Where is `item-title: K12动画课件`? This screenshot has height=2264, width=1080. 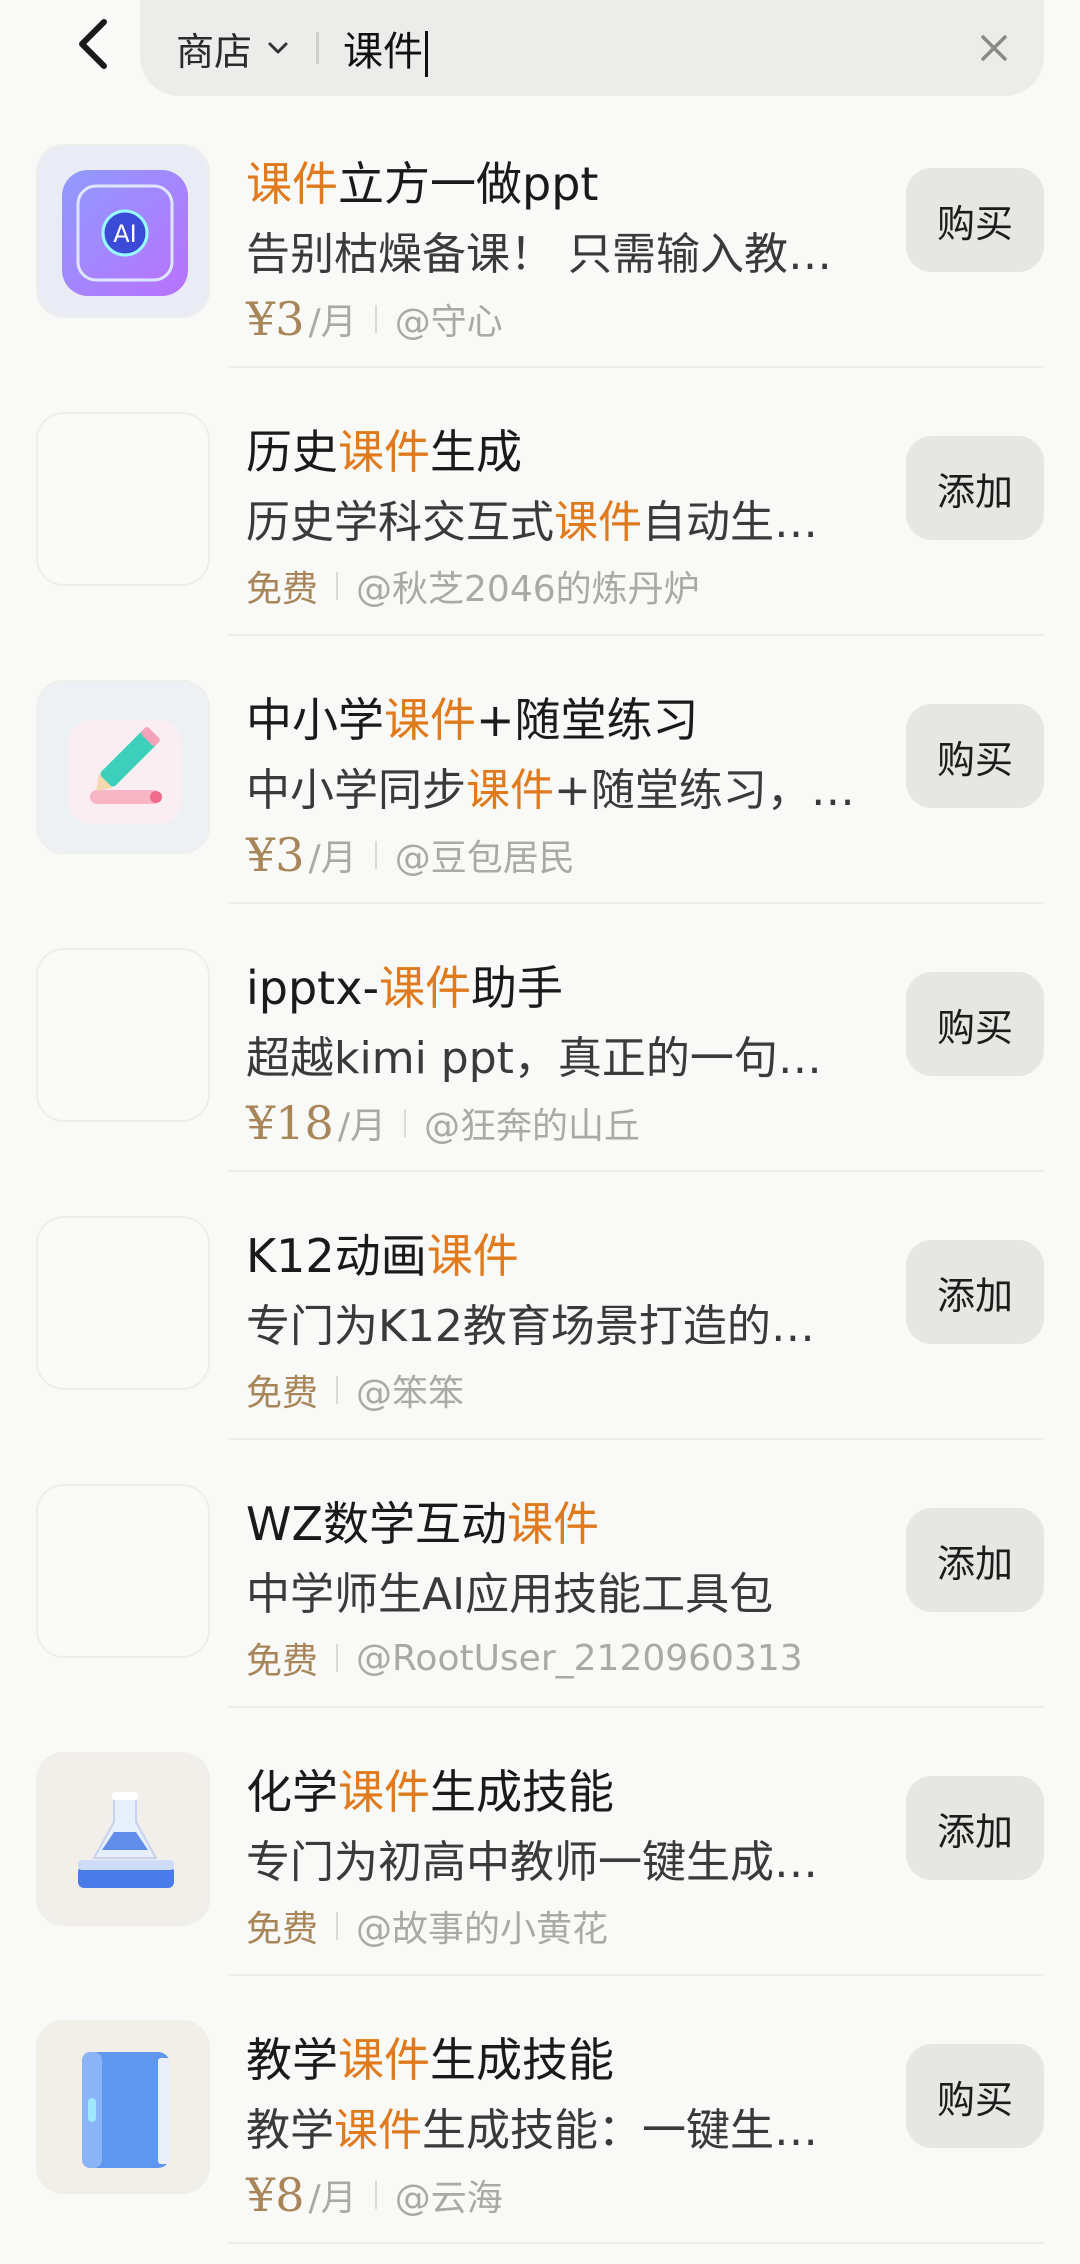 item-title: K12动画课件 is located at coordinates (382, 1253).